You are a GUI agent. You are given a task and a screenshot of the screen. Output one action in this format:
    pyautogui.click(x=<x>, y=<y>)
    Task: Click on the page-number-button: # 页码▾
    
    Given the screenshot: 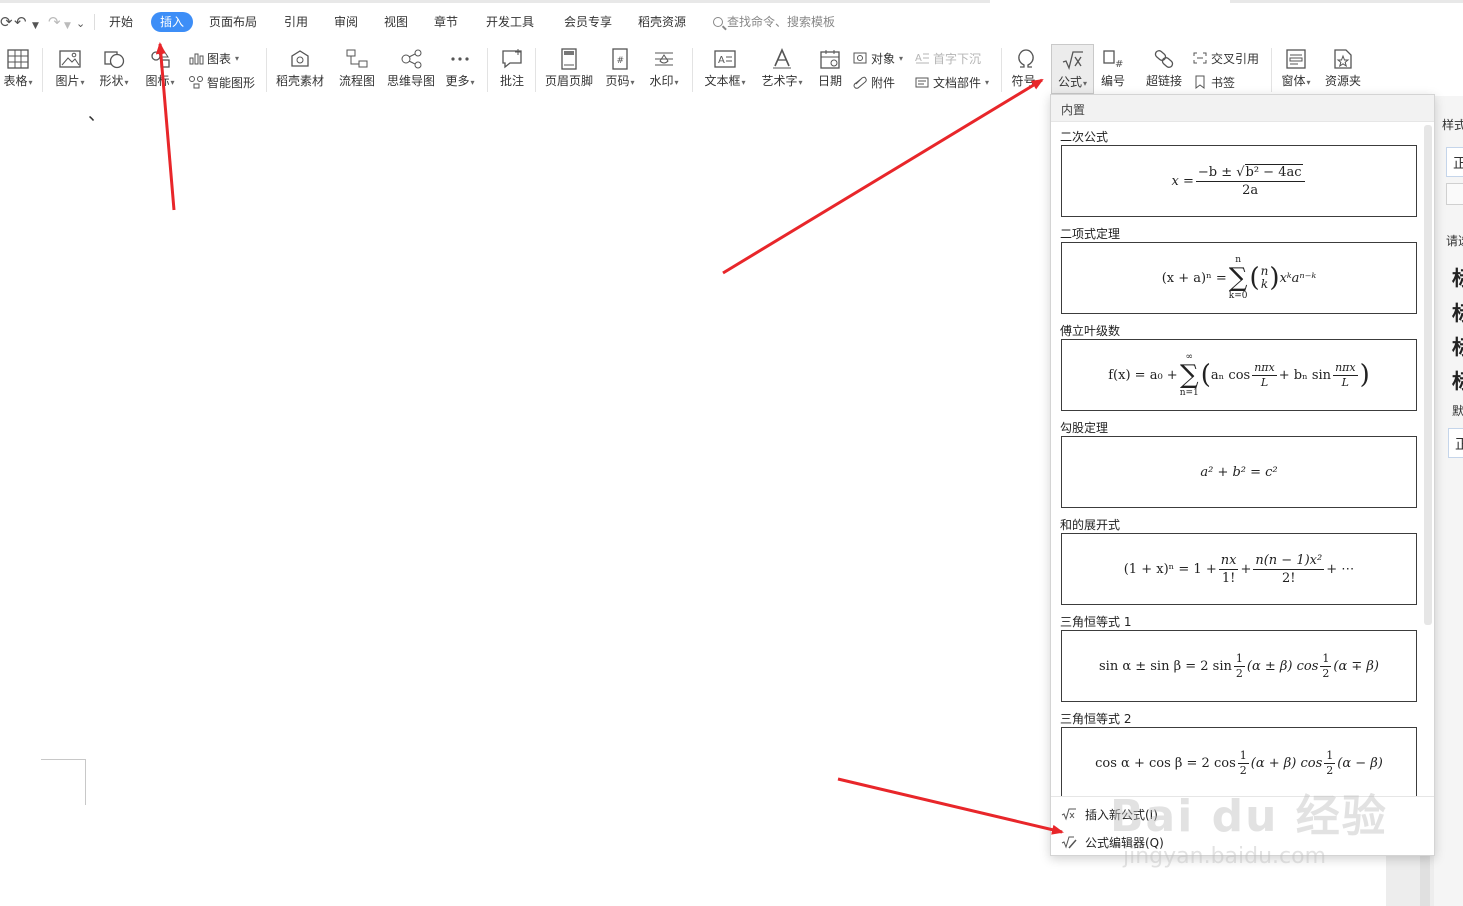 What is the action you would take?
    pyautogui.click(x=620, y=69)
    